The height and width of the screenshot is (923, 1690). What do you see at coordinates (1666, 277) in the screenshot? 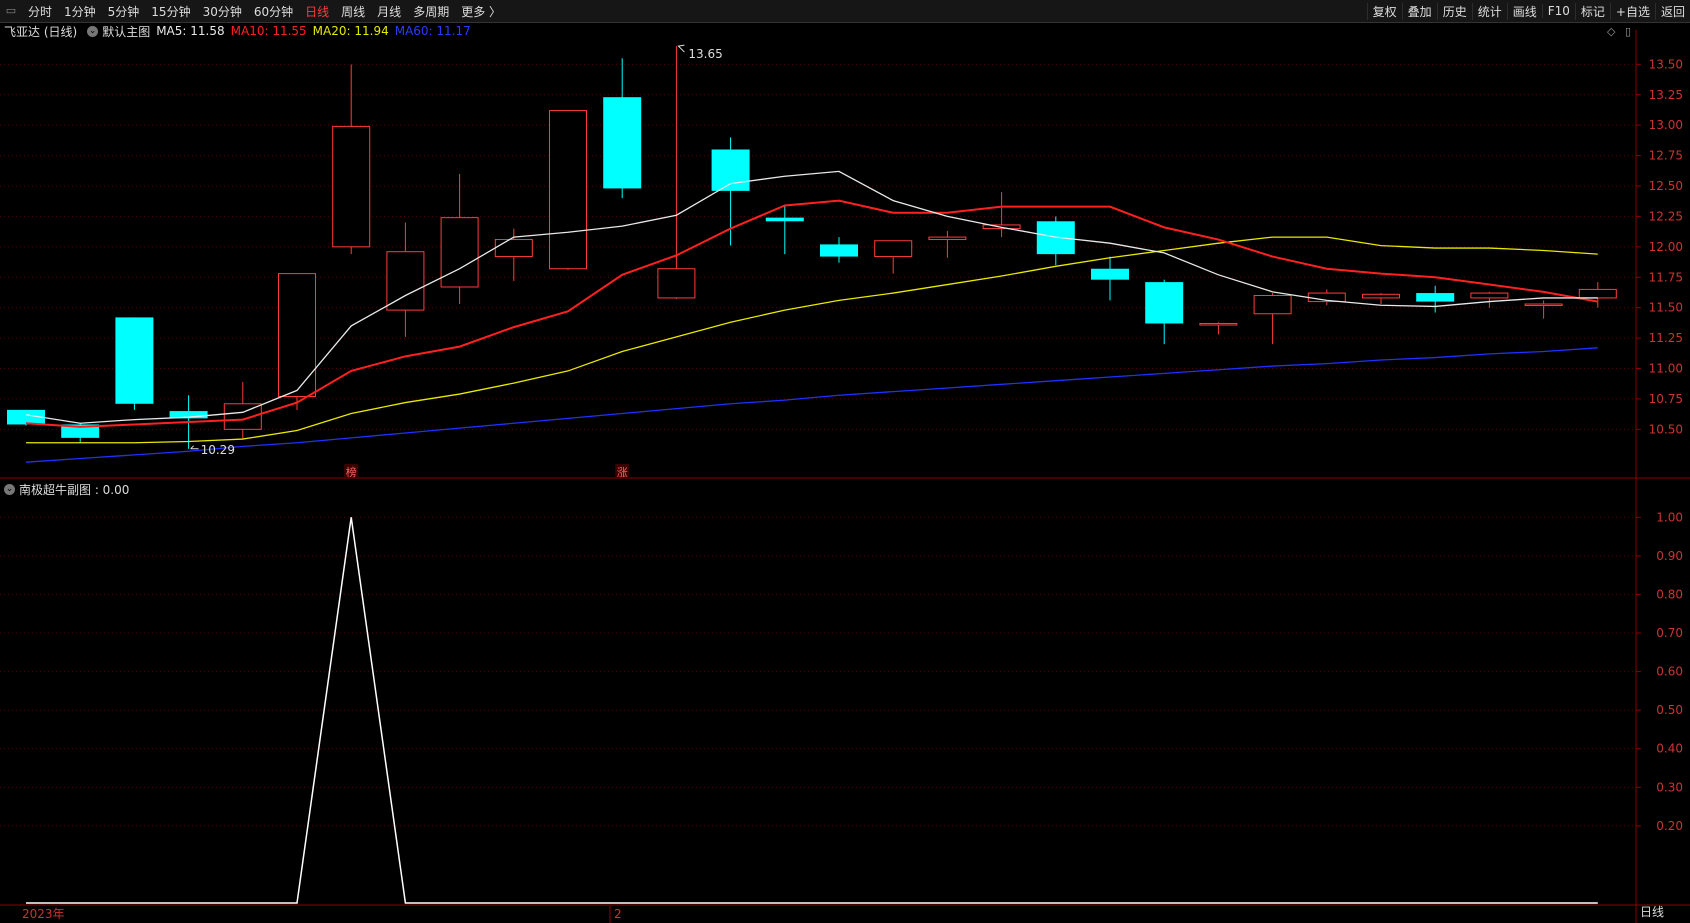
I see `y-tick-label-main: 11.75` at bounding box center [1666, 277].